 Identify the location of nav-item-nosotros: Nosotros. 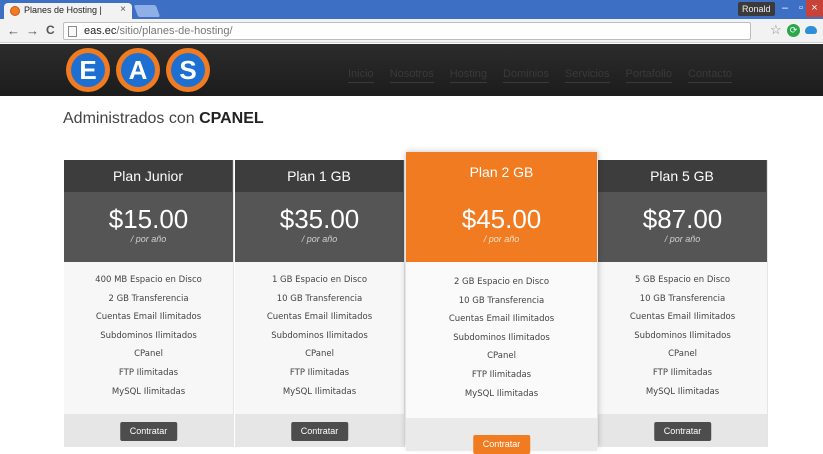
(411, 75).